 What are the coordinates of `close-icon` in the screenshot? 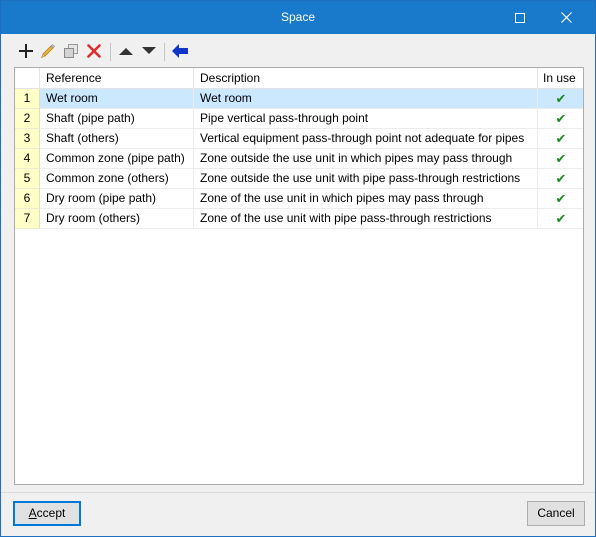 It's located at (566, 17).